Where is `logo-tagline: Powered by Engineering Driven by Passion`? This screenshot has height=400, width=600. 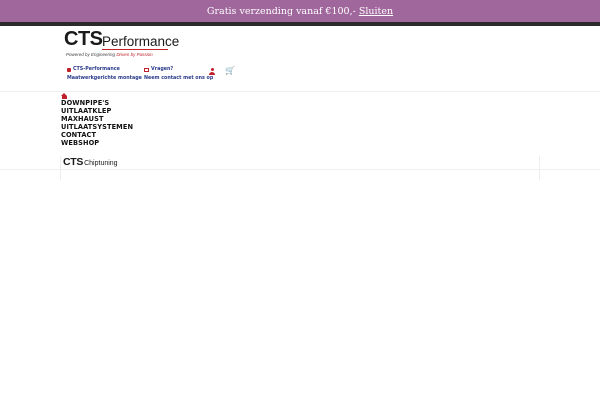 logo-tagline: Powered by Engineering Driven by Passion is located at coordinates (109, 54).